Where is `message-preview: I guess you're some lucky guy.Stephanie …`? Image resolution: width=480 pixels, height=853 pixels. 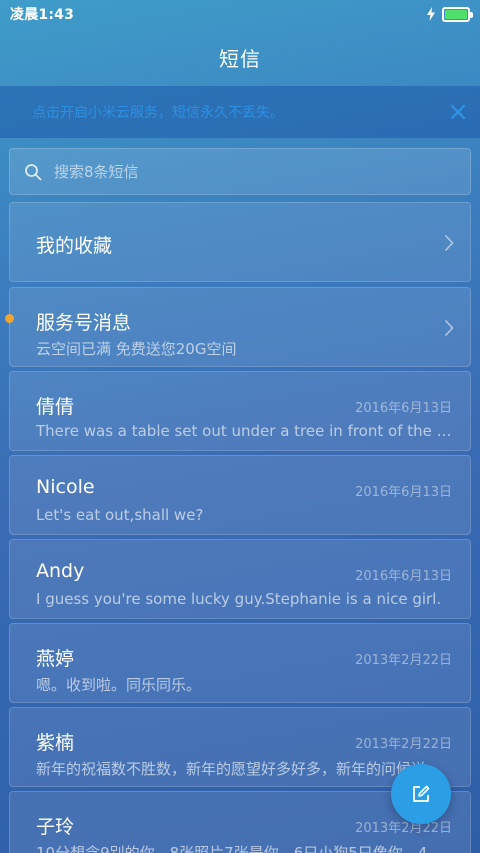 message-preview: I guess you're some lucky guy.Stephanie … is located at coordinates (239, 599).